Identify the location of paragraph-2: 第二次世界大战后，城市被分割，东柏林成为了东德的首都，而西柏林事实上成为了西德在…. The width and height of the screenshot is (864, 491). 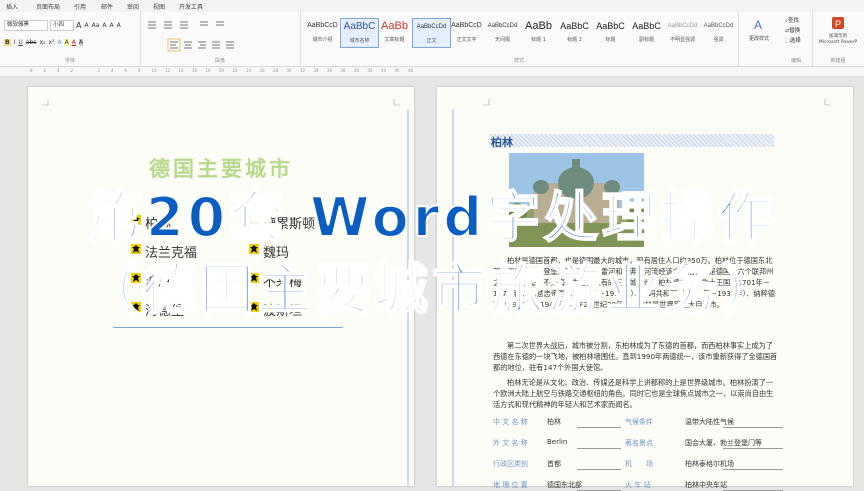
(635, 356).